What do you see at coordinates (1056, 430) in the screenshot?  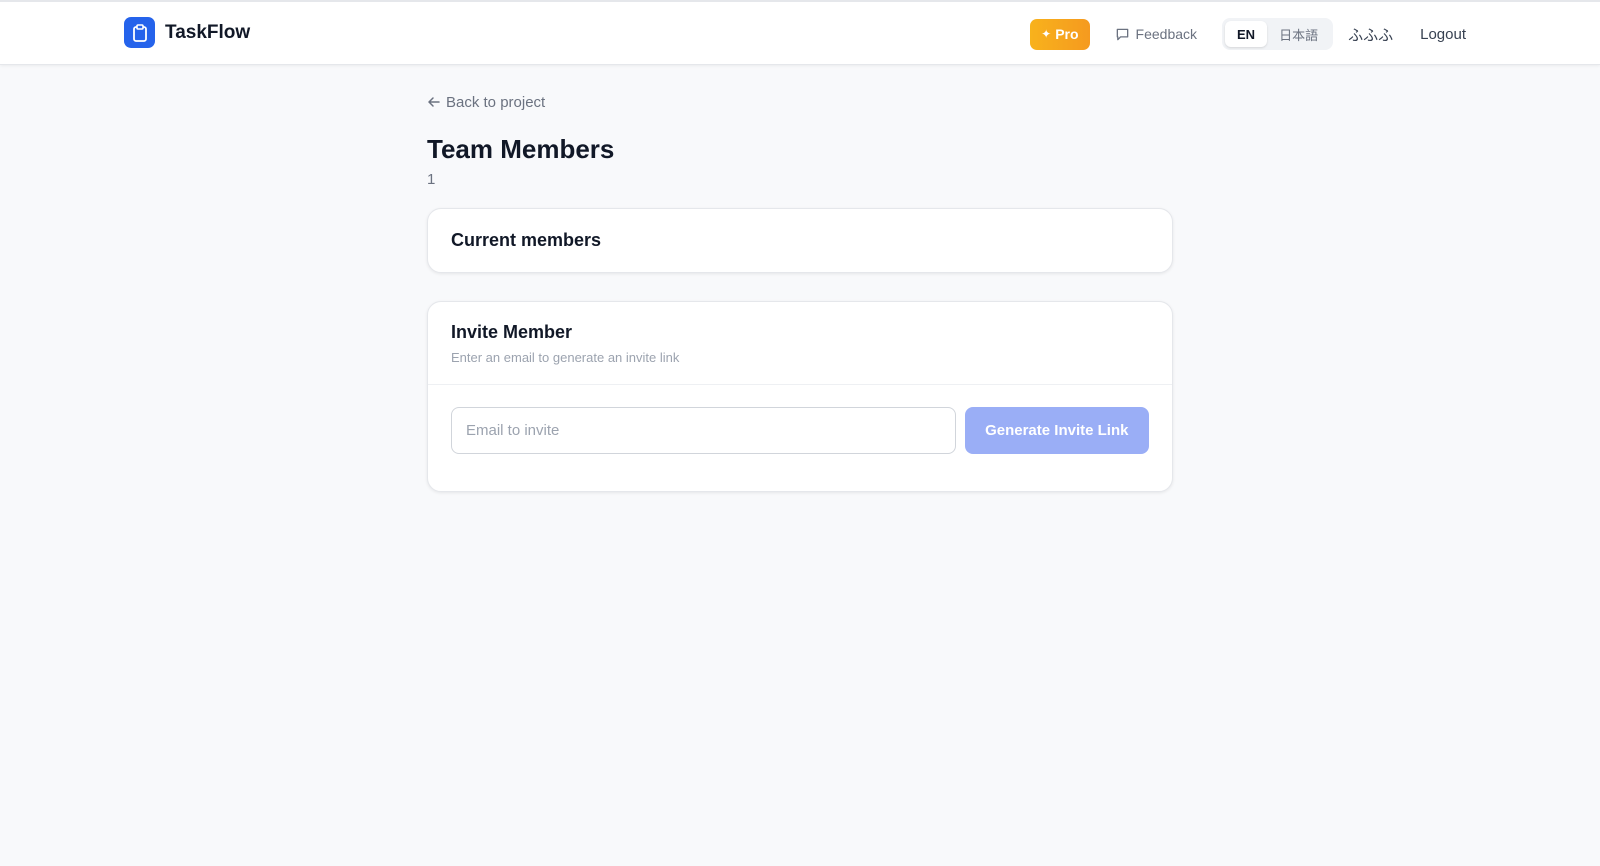 I see `generate-invite-link-button: Generate Invite Link` at bounding box center [1056, 430].